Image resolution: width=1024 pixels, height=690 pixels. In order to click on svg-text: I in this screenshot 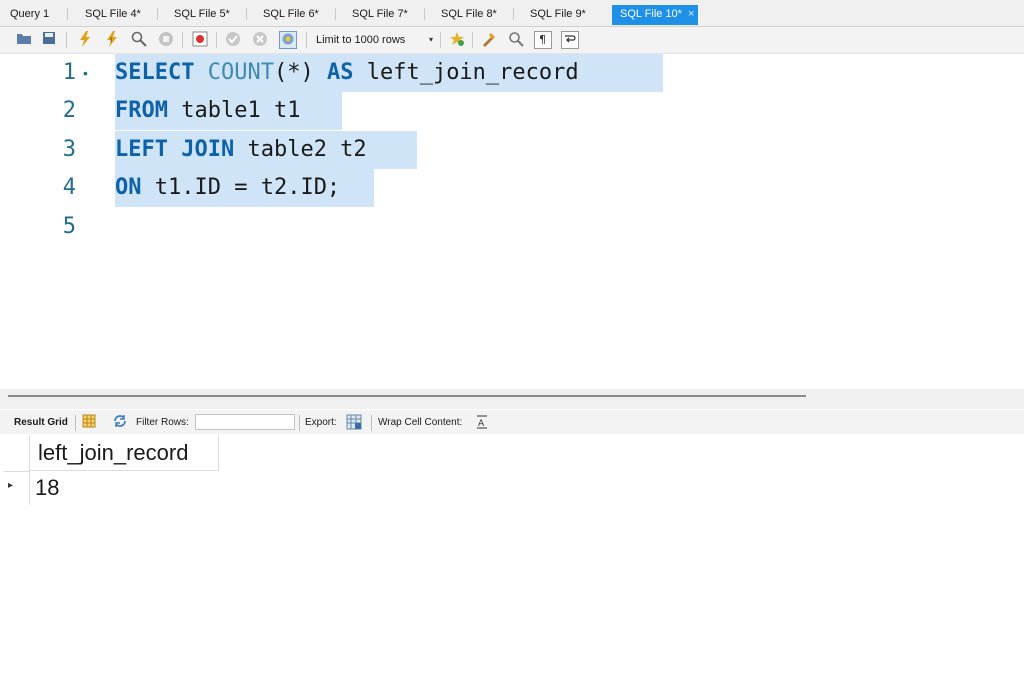, I will do `click(111, 40)`.